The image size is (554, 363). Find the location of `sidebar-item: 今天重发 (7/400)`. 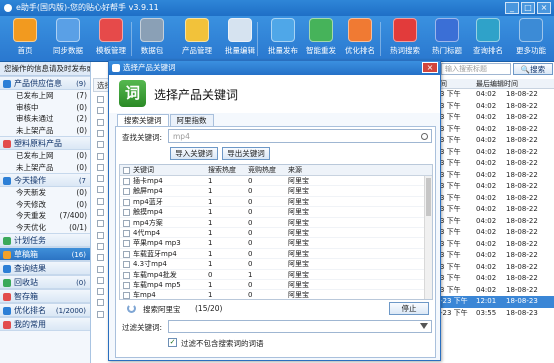

sidebar-item: 今天重发 (7/400) is located at coordinates (45, 216).